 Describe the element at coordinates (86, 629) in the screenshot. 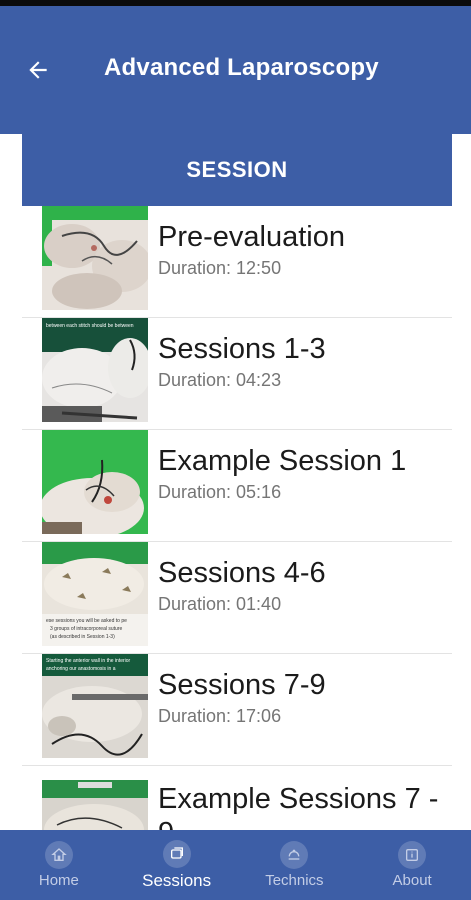

I see `thumbnail-caption: 3 groups of intracorporeal suture` at that location.